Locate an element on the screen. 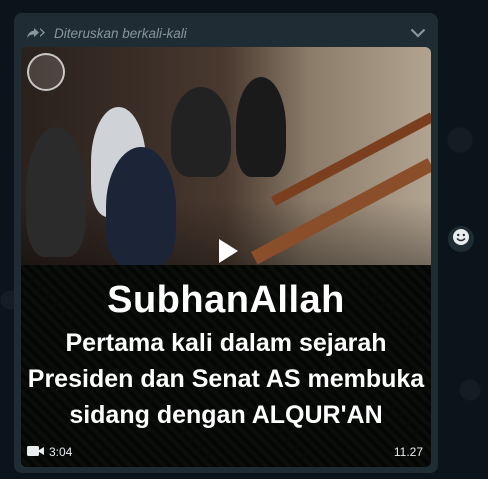 The height and width of the screenshot is (479, 488). channel-logo is located at coordinates (46, 72).